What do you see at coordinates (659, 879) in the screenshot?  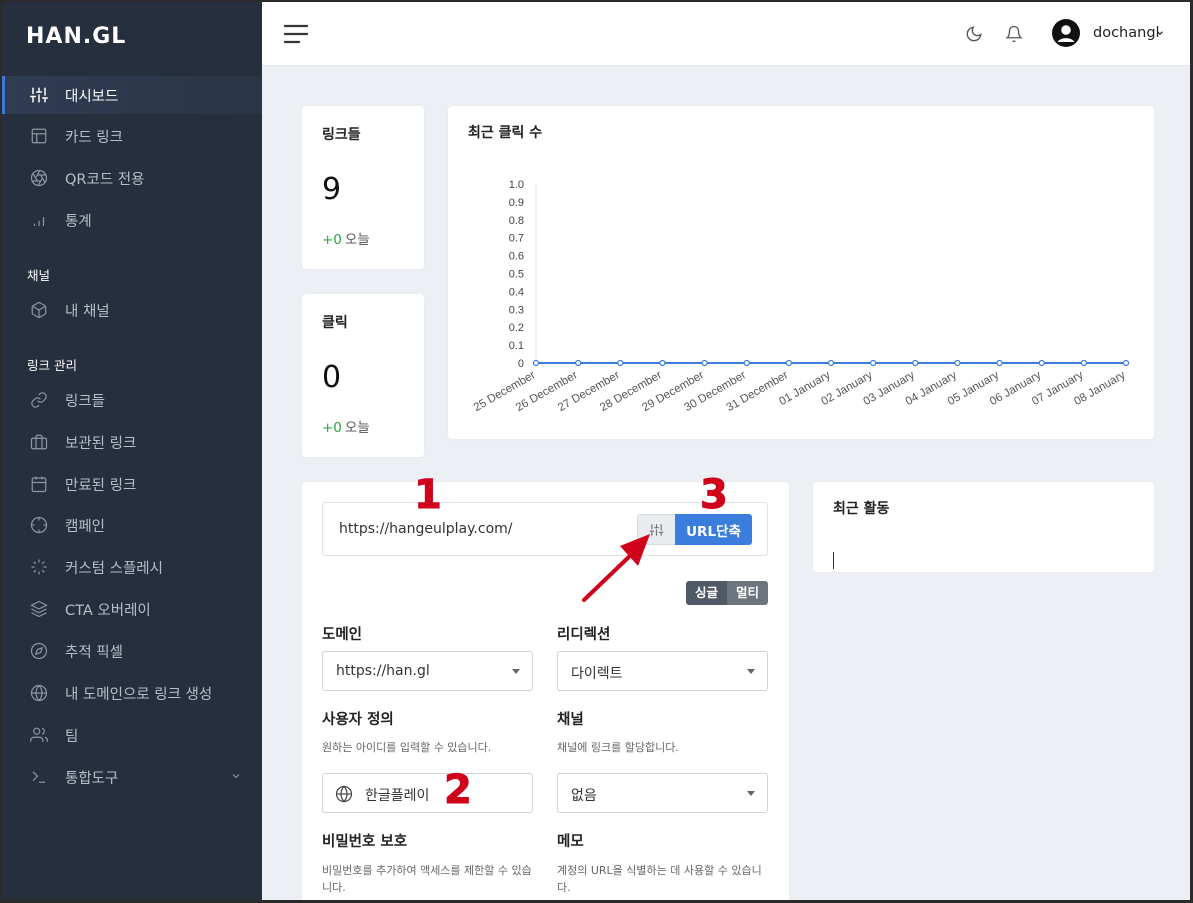 I see `memo-help: 계정의 URL을 식별하는 데 사용할 수 있습니다.` at bounding box center [659, 879].